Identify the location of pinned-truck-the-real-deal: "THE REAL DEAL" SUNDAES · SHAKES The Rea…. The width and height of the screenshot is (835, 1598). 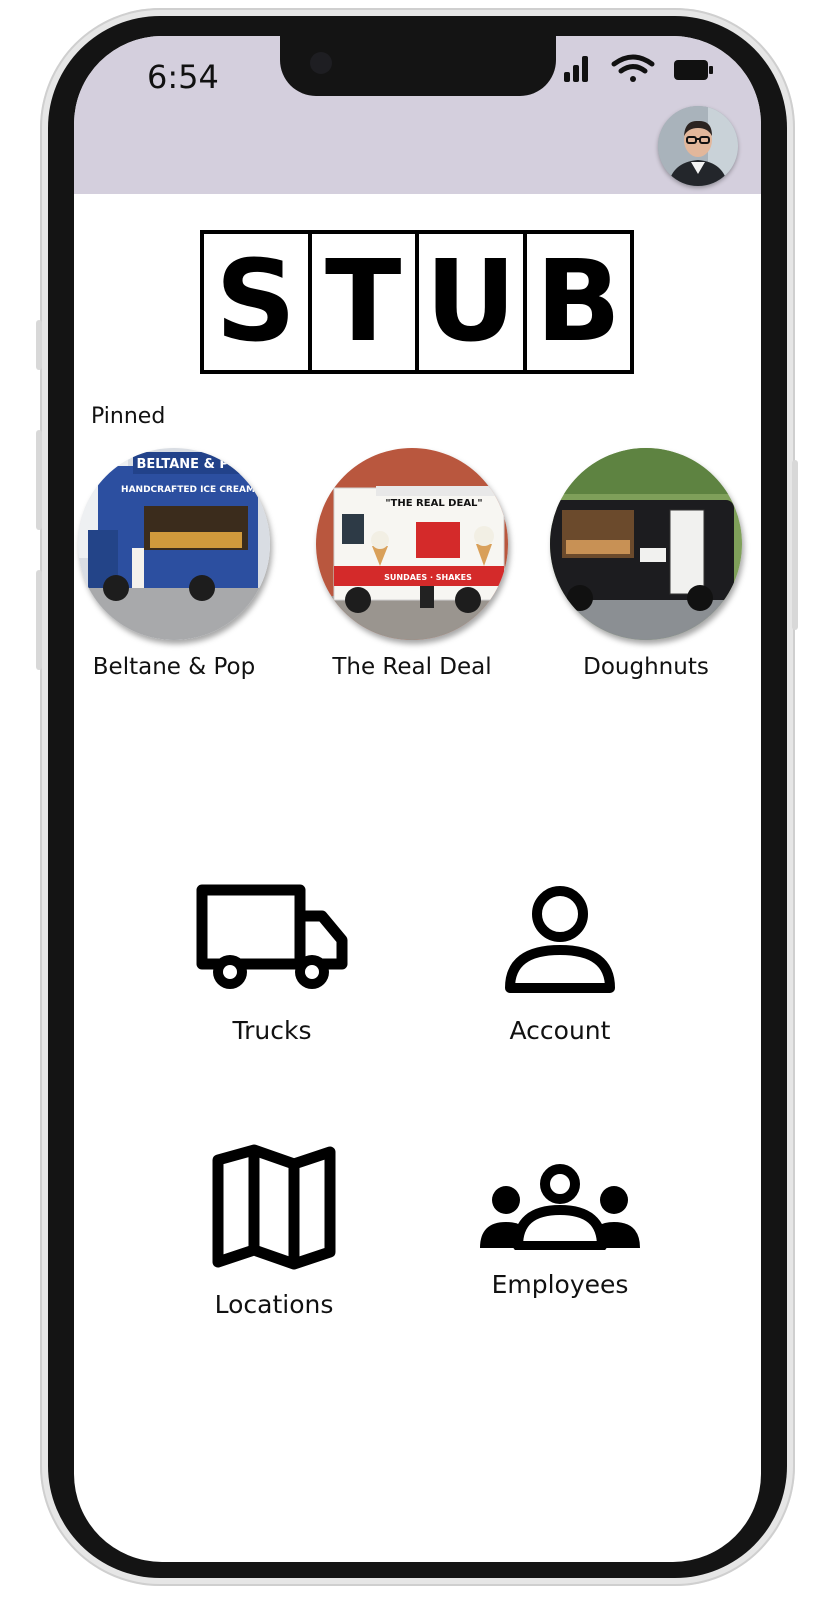
(412, 564).